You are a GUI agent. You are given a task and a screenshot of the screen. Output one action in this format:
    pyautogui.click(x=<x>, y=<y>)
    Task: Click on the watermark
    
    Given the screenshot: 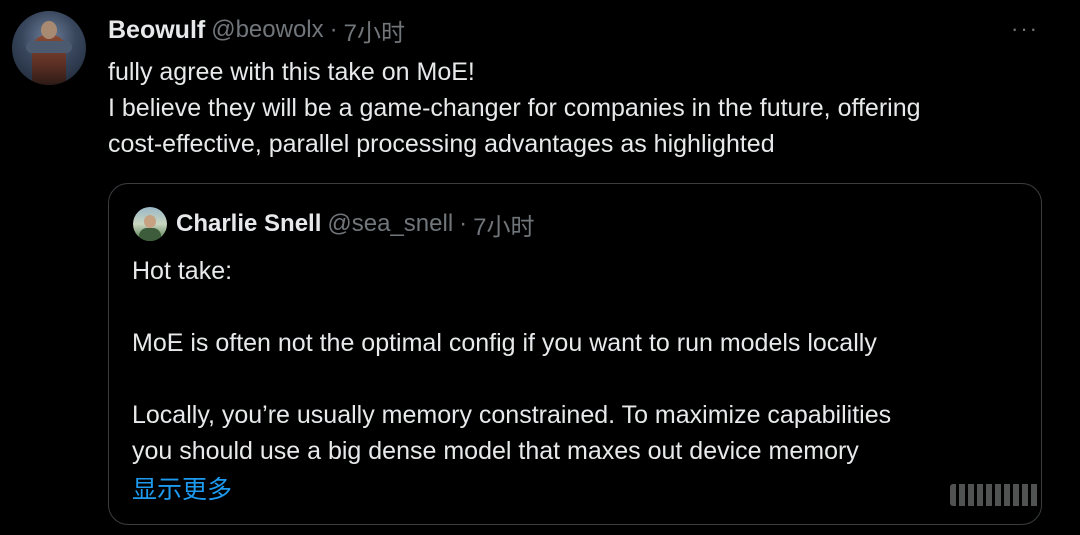 What is the action you would take?
    pyautogui.click(x=995, y=495)
    